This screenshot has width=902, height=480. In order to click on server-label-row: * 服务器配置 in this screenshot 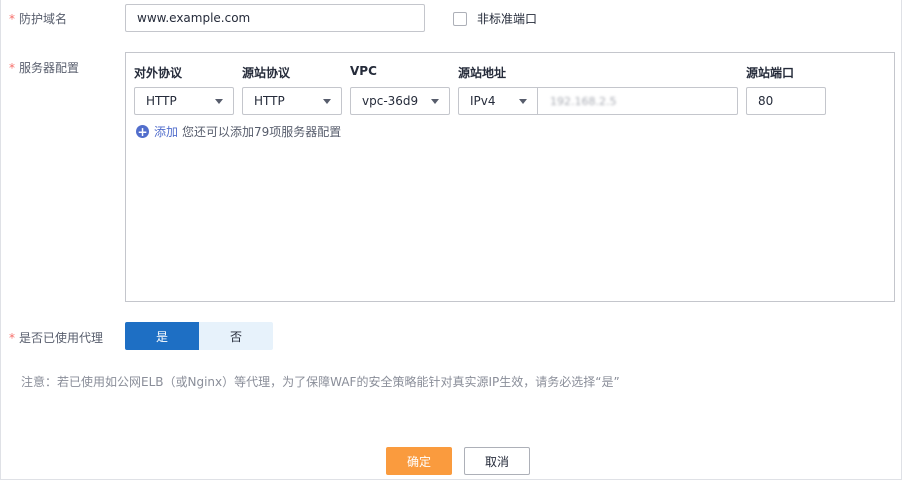, I will do `click(44, 67)`.